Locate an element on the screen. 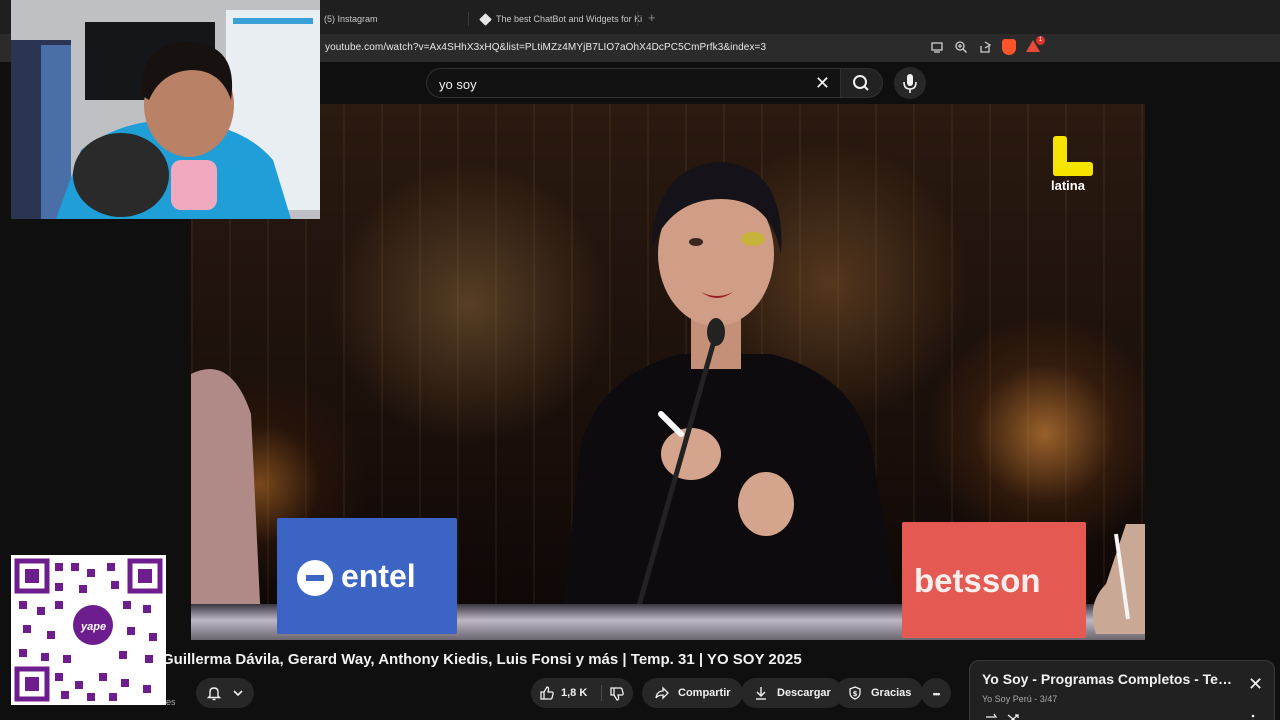 This screenshot has height=720, width=1280. tab-label: The best ChatBot and Widgets for Ki is located at coordinates (569, 19).